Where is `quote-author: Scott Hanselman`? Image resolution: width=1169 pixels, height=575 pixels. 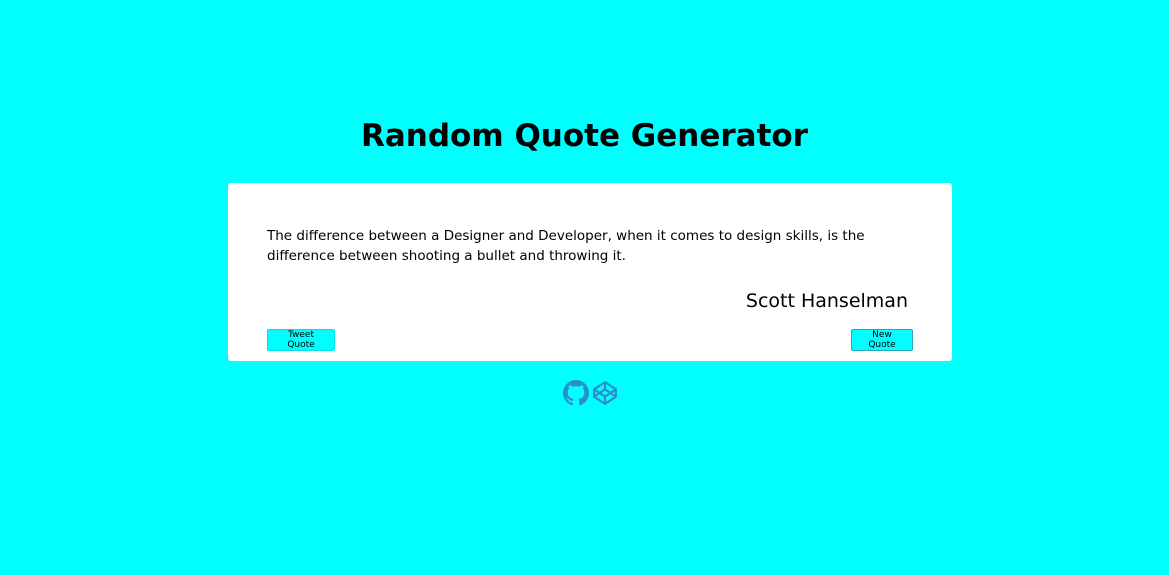 quote-author: Scott Hanselman is located at coordinates (826, 301).